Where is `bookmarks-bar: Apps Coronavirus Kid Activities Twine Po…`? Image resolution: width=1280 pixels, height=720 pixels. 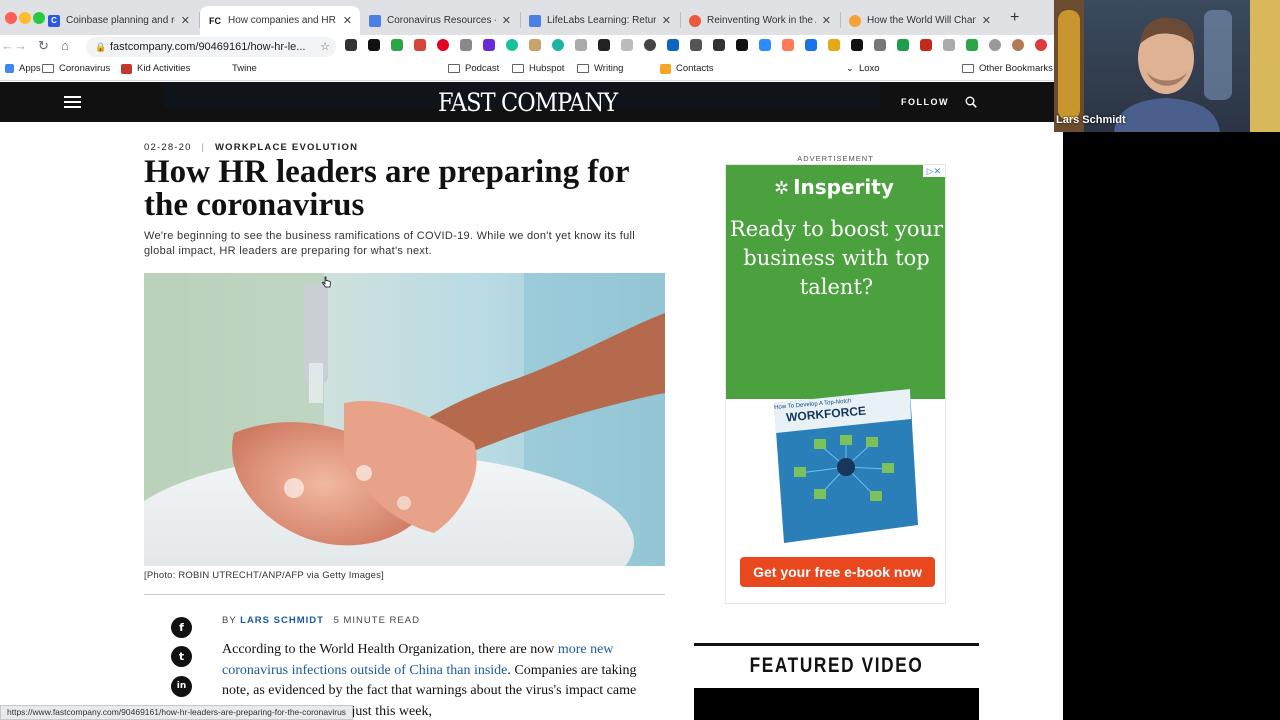 bookmarks-bar: Apps Coronavirus Kid Activities Twine Po… is located at coordinates (531, 70).